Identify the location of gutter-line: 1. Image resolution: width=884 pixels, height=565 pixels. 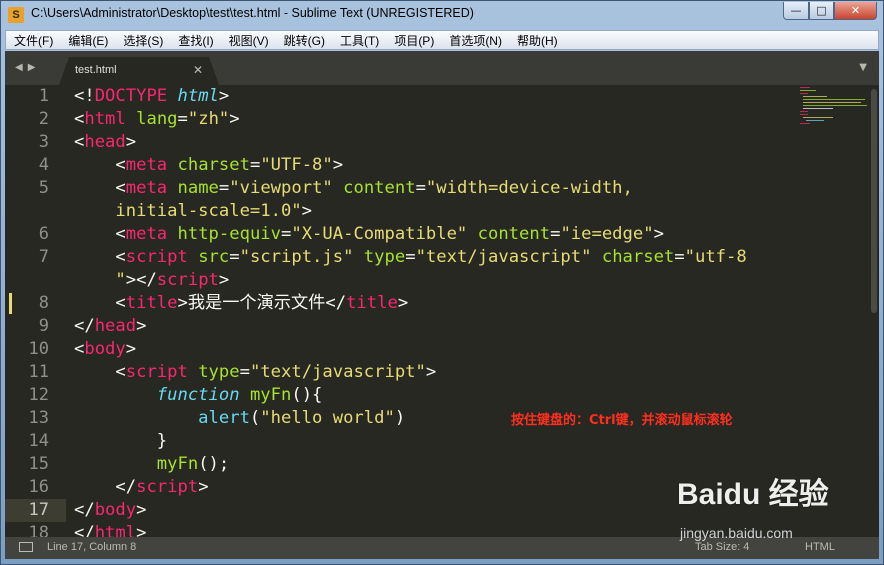
(35, 96).